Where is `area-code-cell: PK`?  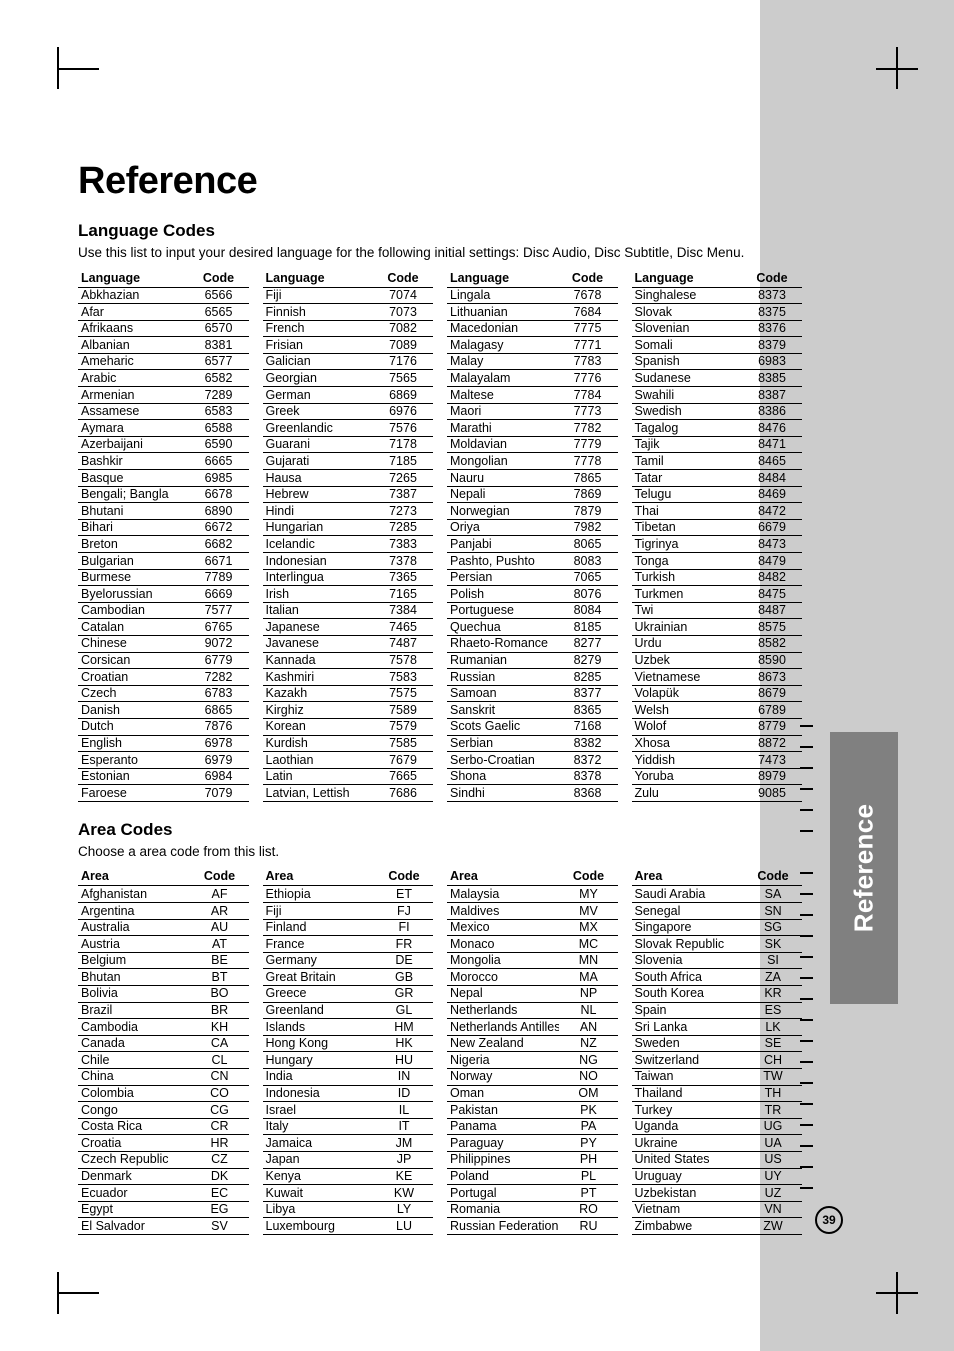 area-code-cell: PK is located at coordinates (588, 1110).